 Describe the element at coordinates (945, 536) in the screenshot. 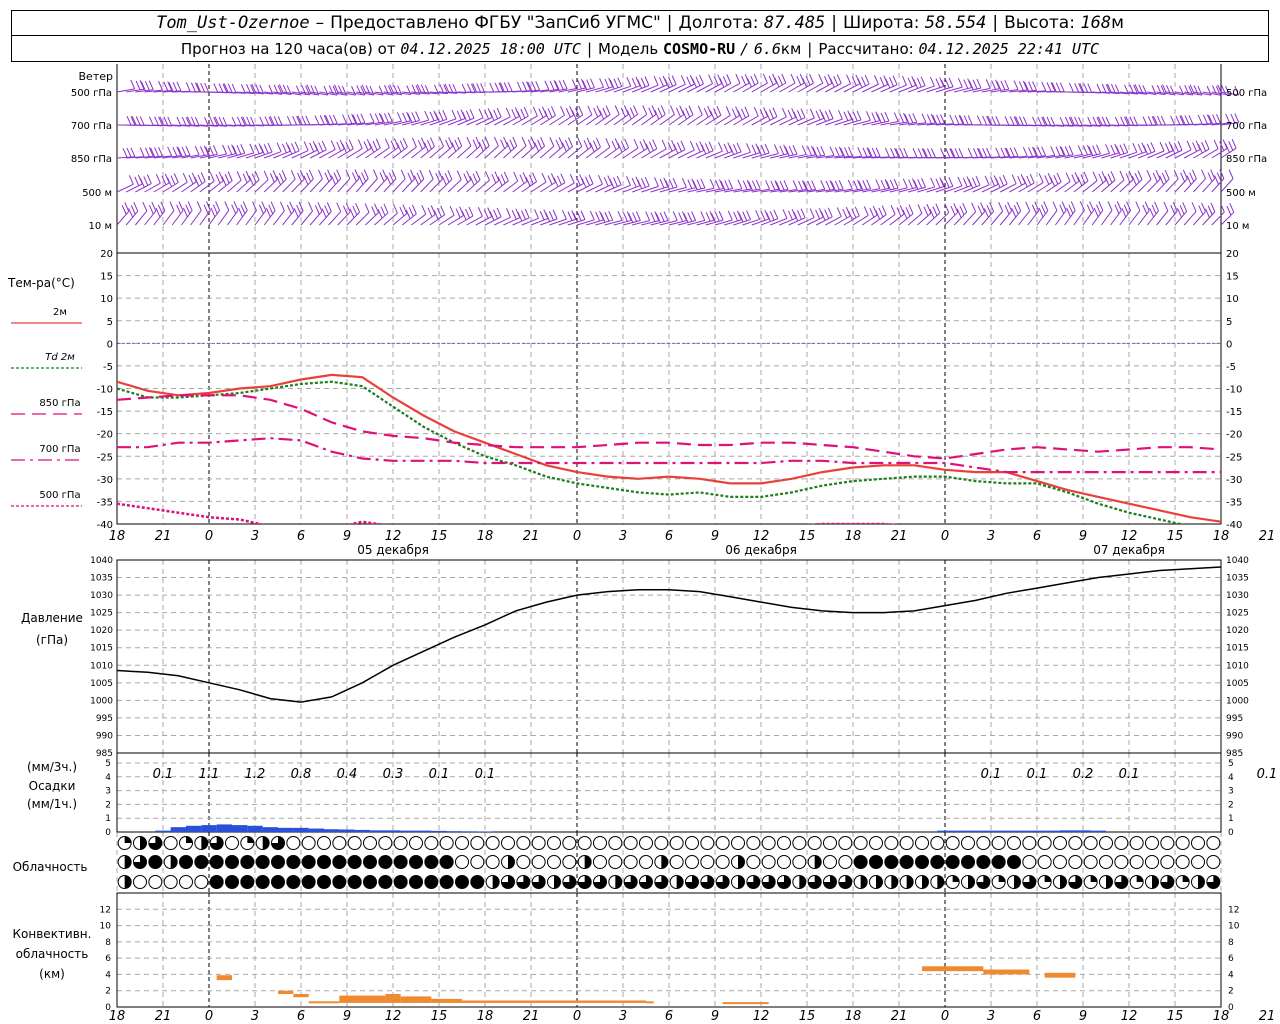

I see `time-tick-top: 0` at that location.